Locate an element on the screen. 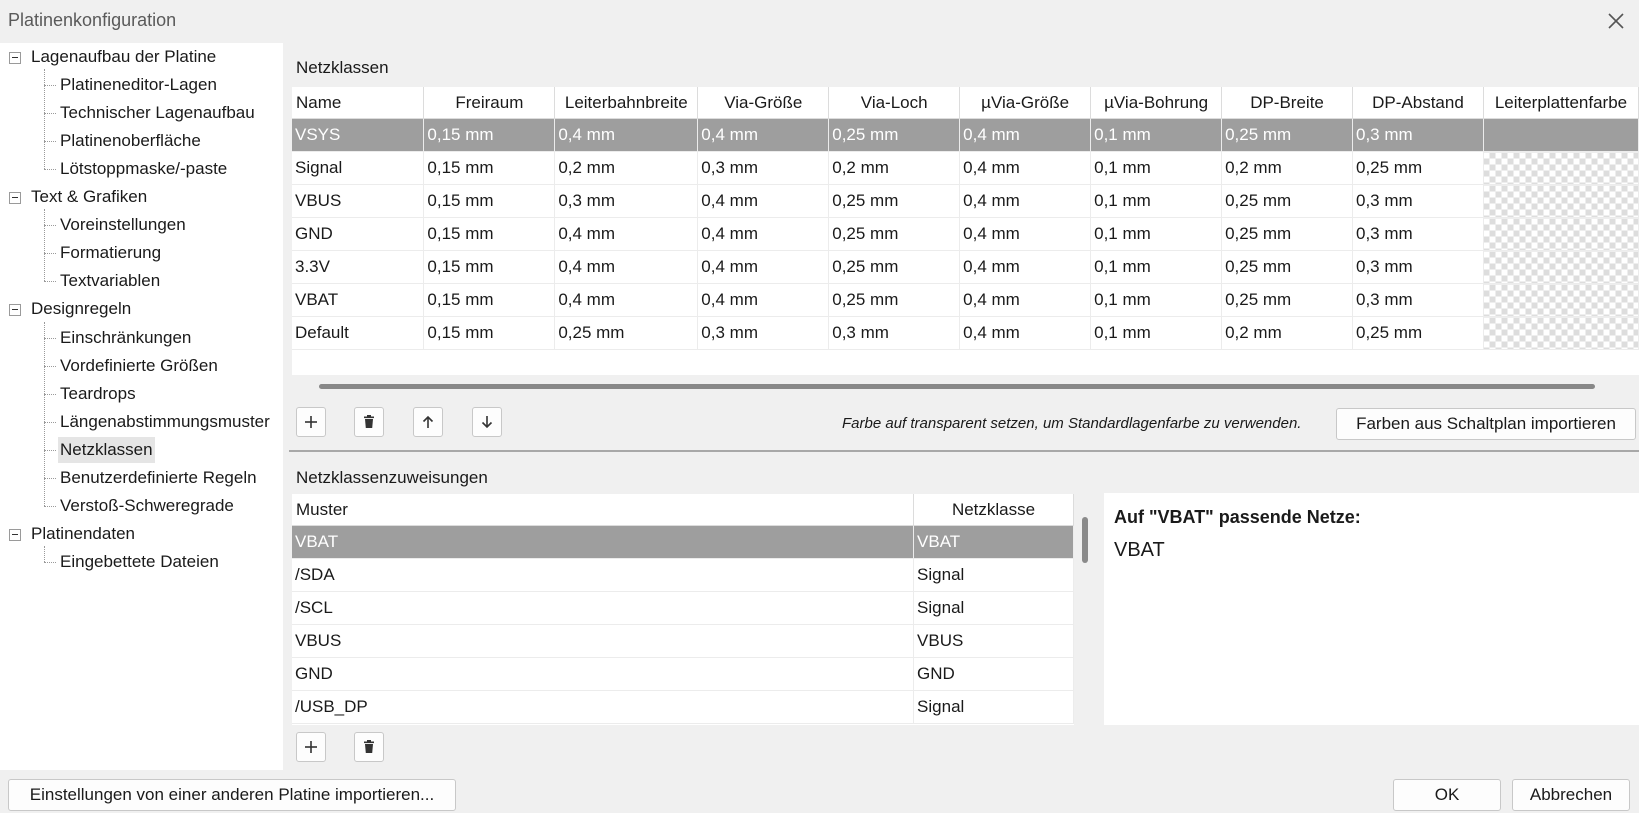 This screenshot has width=1639, height=813. cancel-button: Abbrechen is located at coordinates (1571, 795).